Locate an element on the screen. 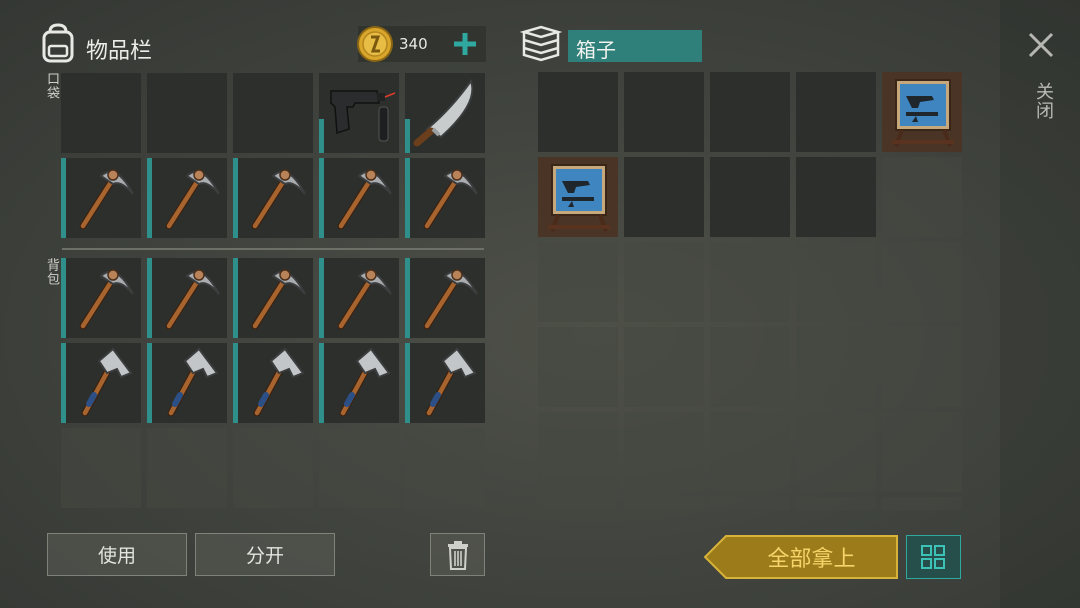  backpack-icon is located at coordinates (58, 43).